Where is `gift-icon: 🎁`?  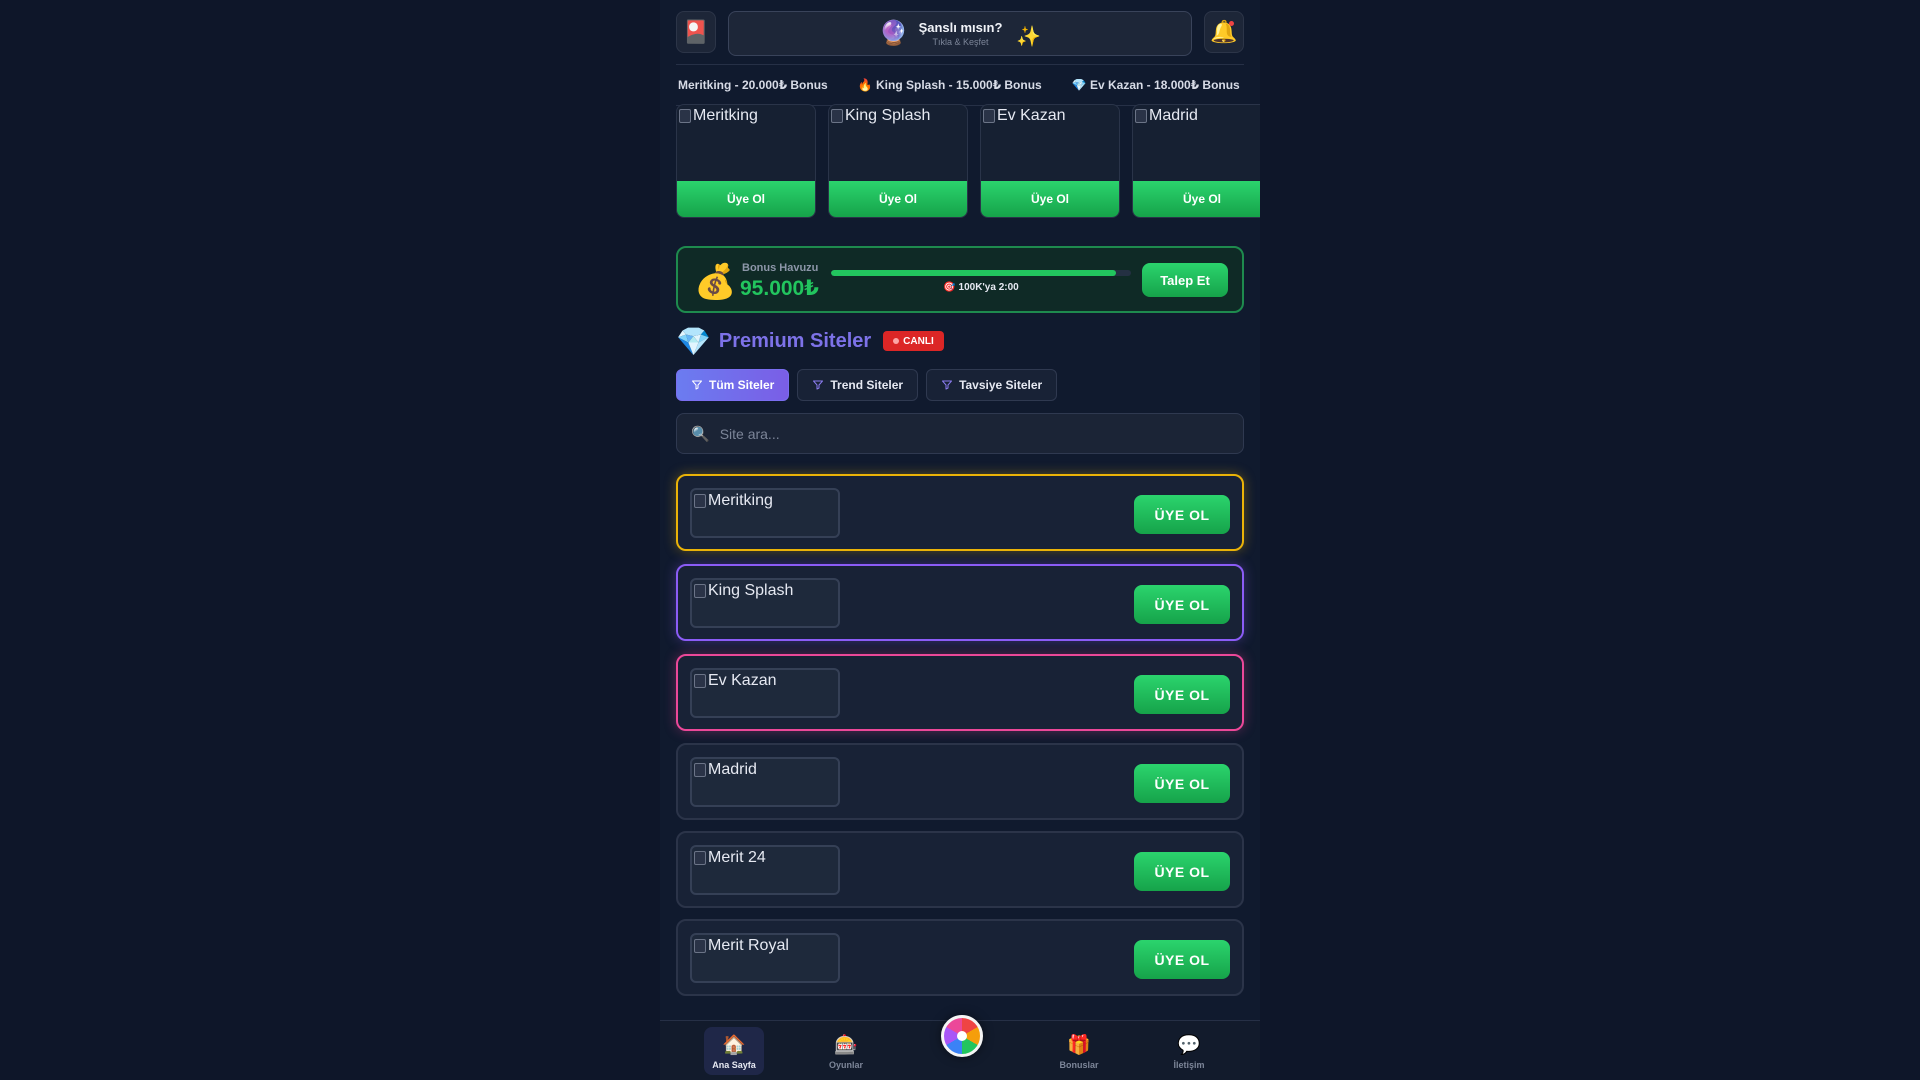 gift-icon: 🎁 is located at coordinates (1079, 1045).